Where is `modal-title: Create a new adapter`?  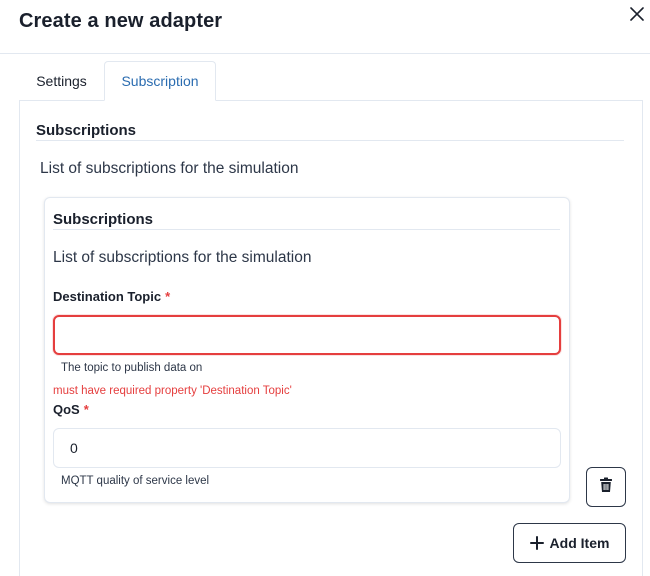
modal-title: Create a new adapter is located at coordinates (121, 21).